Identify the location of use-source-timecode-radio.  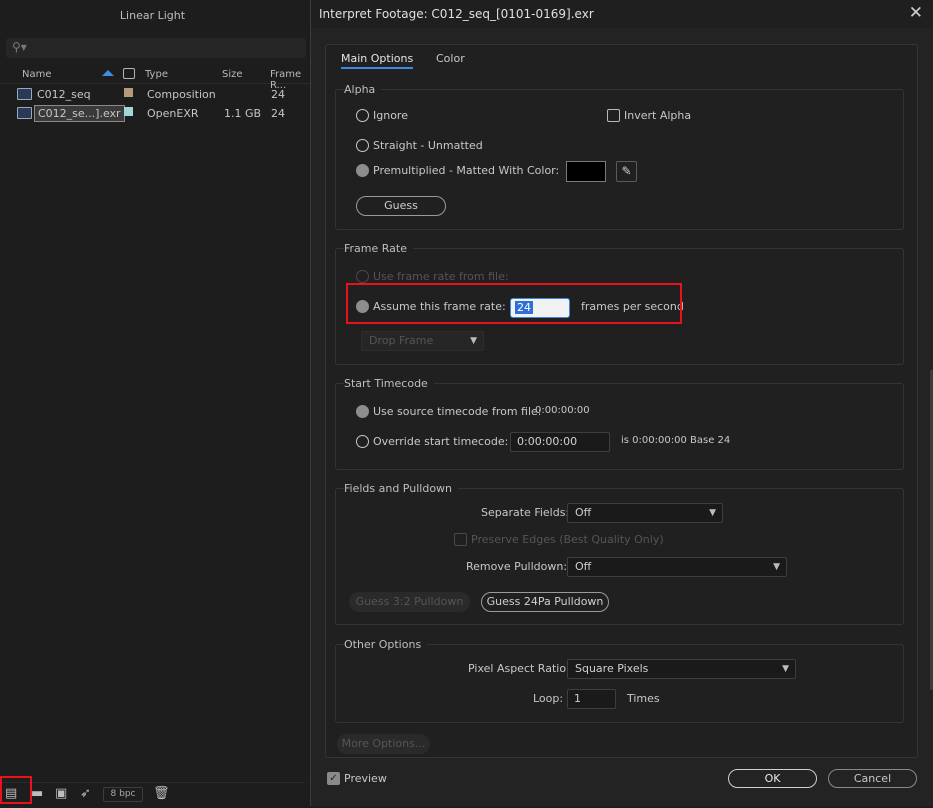
(362, 411).